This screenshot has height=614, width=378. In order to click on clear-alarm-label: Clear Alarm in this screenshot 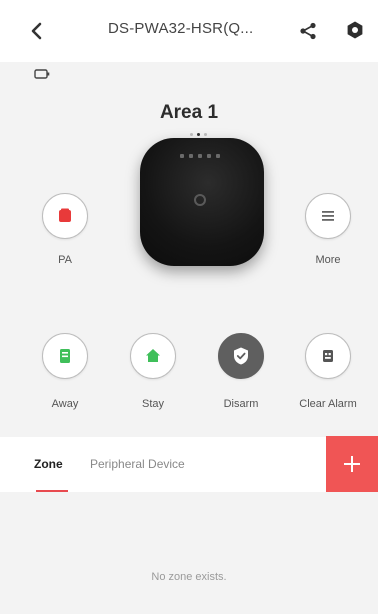, I will do `click(328, 404)`.